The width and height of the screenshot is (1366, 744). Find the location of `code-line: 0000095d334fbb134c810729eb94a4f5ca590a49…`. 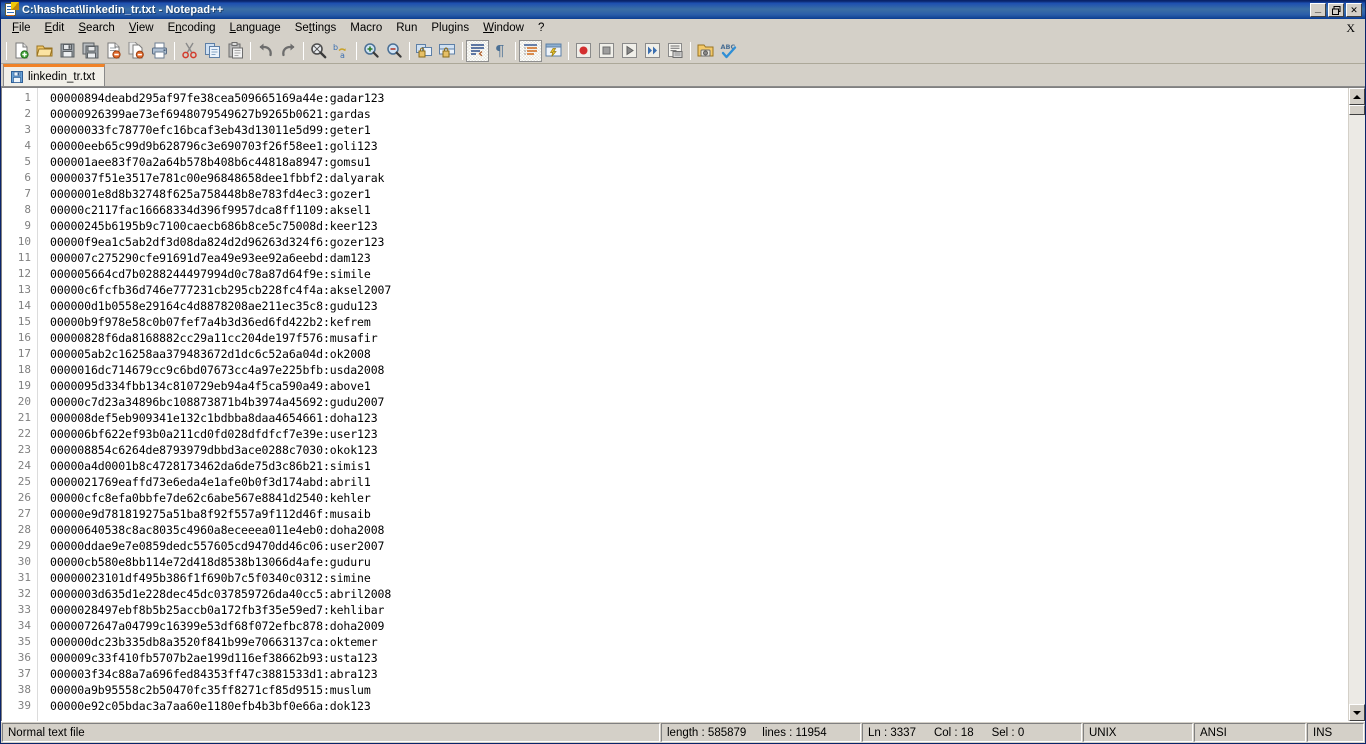

code-line: 0000095d334fbb134c810729eb94a4f5ca590a49… is located at coordinates (699, 386).